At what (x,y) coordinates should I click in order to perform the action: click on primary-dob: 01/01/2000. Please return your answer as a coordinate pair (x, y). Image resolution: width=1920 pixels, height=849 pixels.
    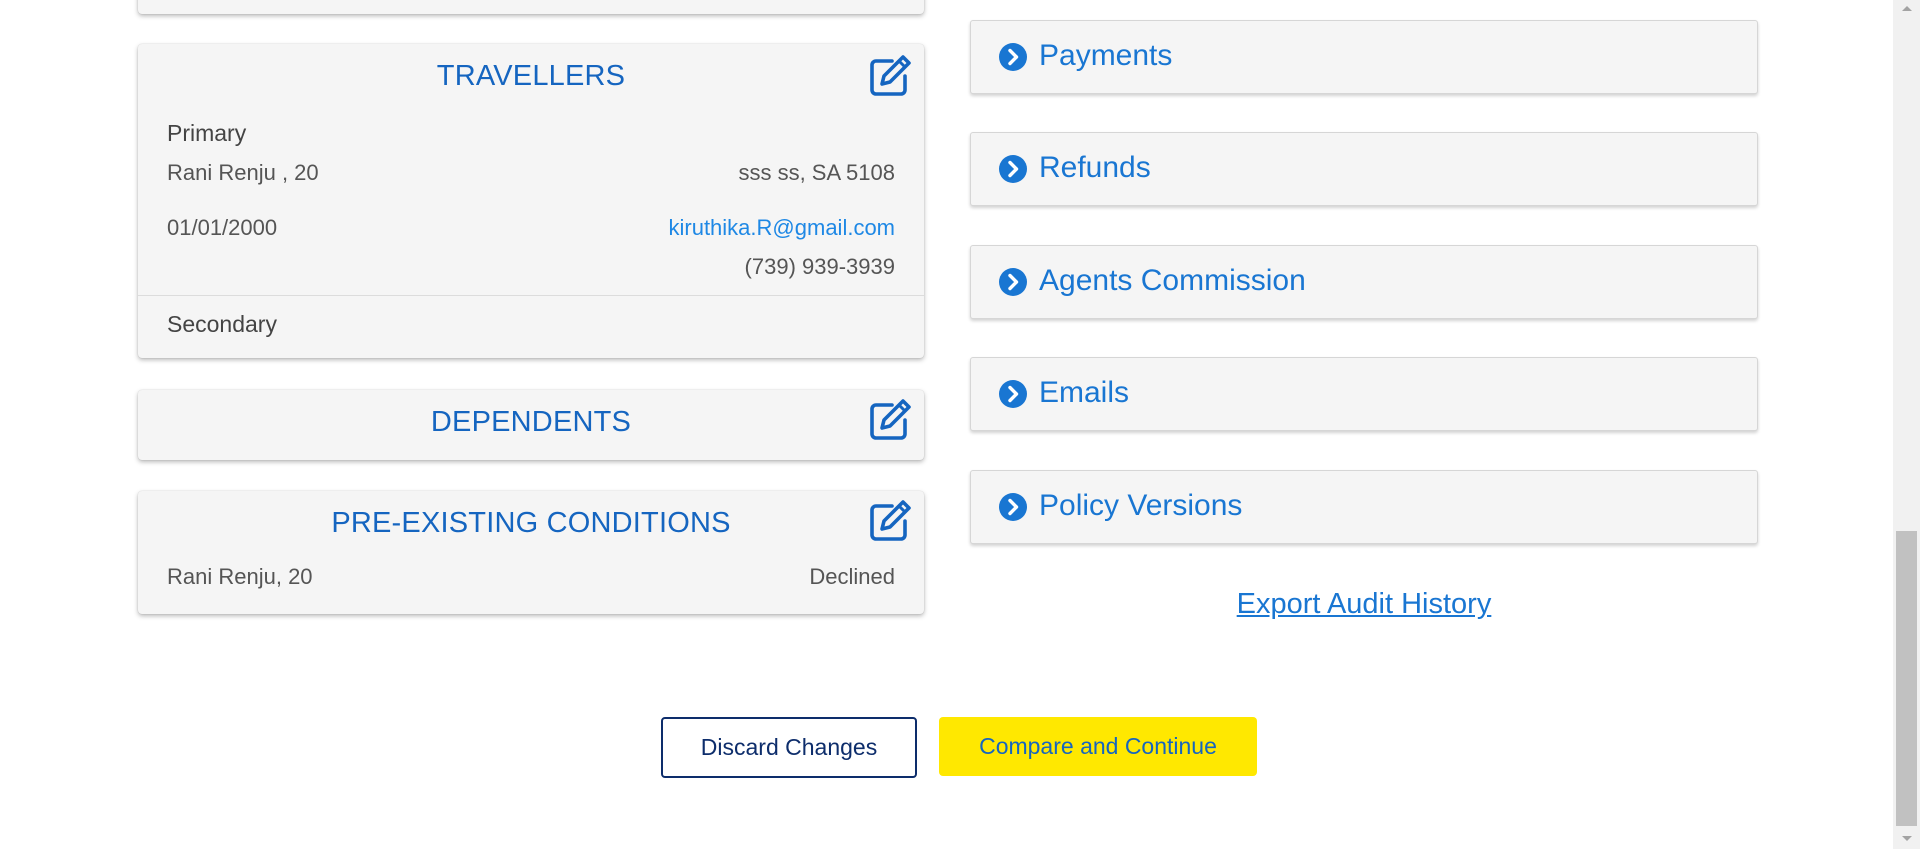
    Looking at the image, I should click on (222, 227).